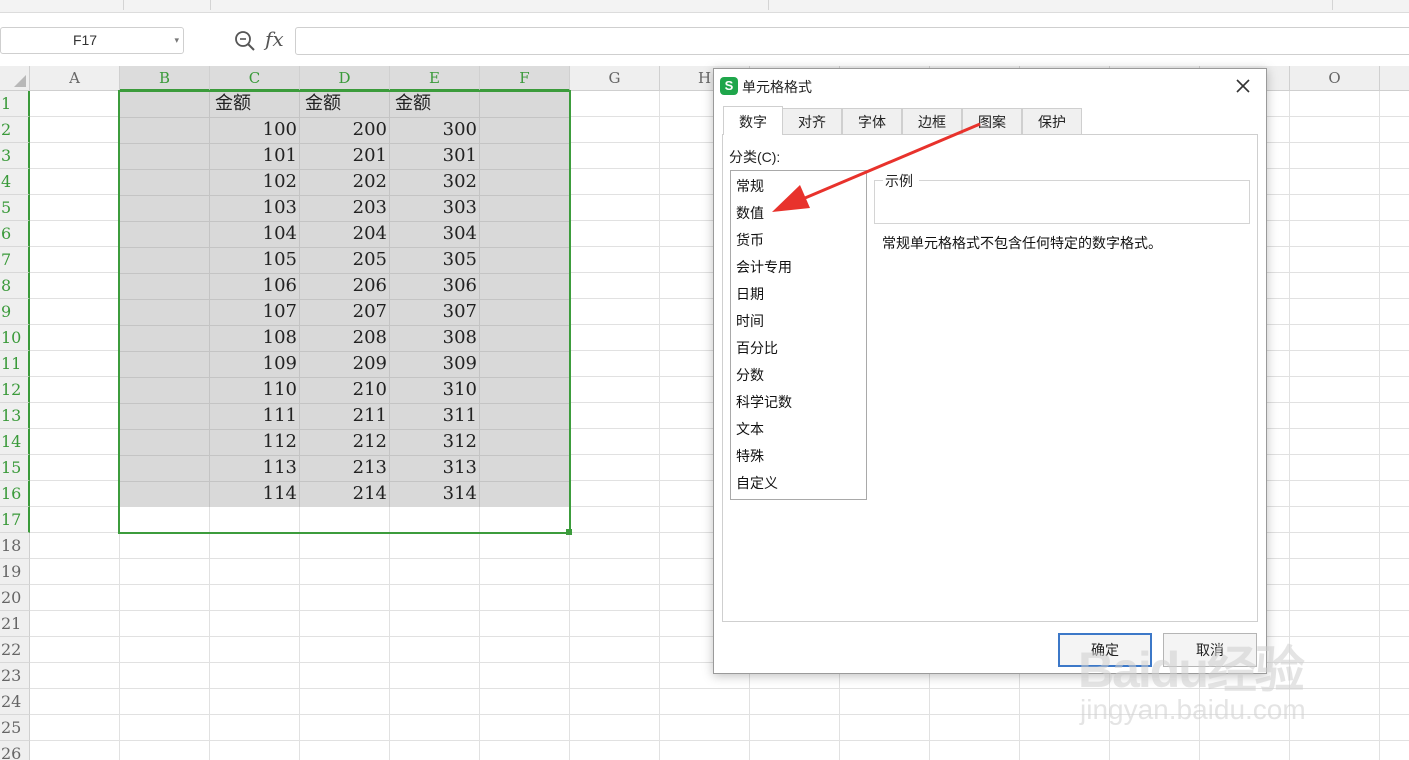 The width and height of the screenshot is (1409, 760). What do you see at coordinates (750, 321) in the screenshot?
I see `category-time: 时间` at bounding box center [750, 321].